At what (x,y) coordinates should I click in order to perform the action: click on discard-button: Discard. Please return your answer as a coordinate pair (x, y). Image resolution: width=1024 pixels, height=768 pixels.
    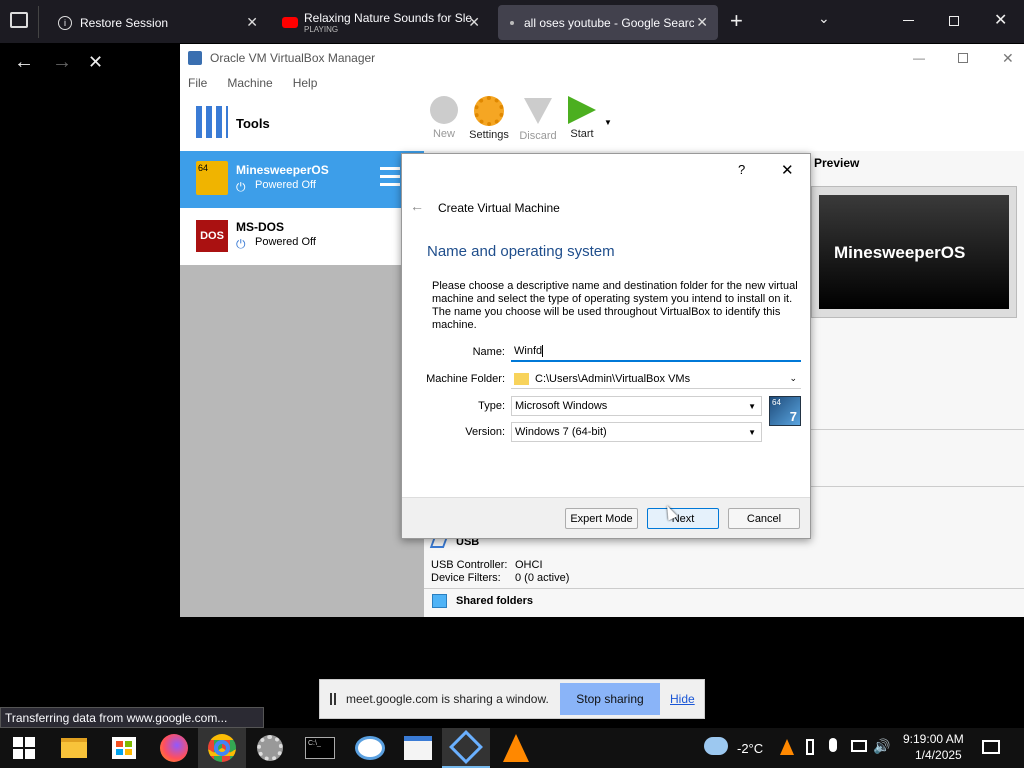
    Looking at the image, I should click on (538, 119).